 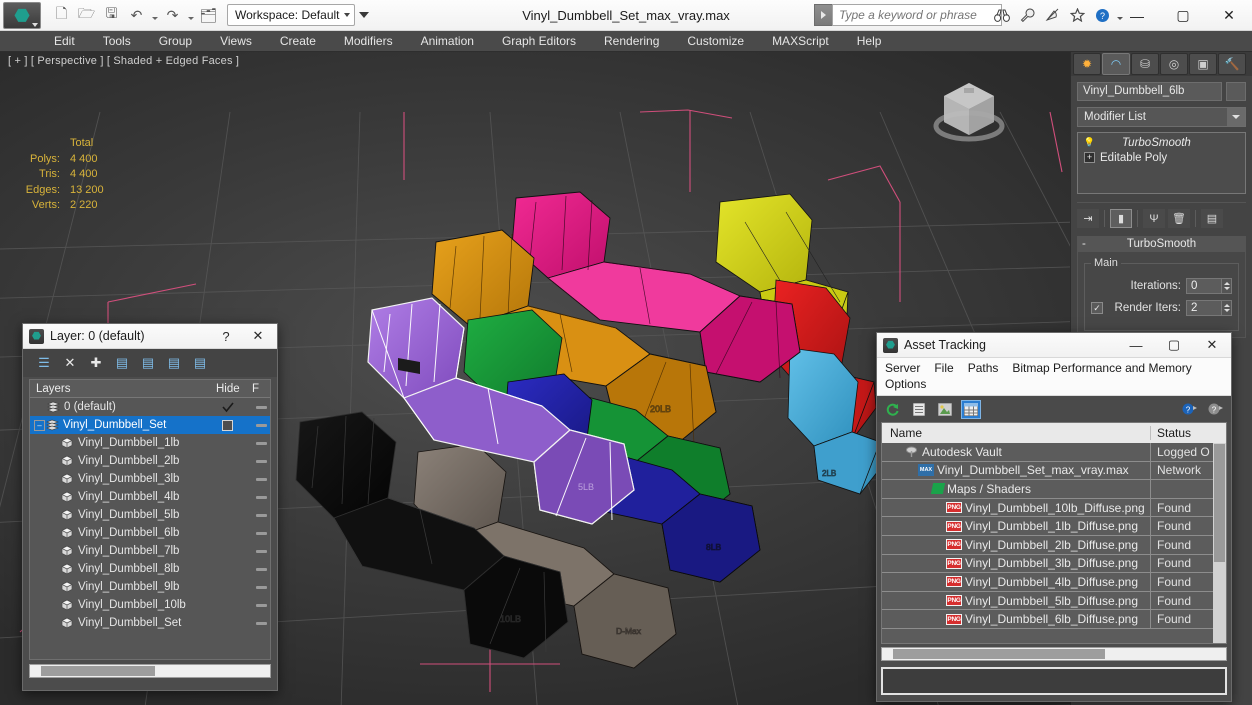 I want to click on menu-item-group: Group, so click(x=175, y=41).